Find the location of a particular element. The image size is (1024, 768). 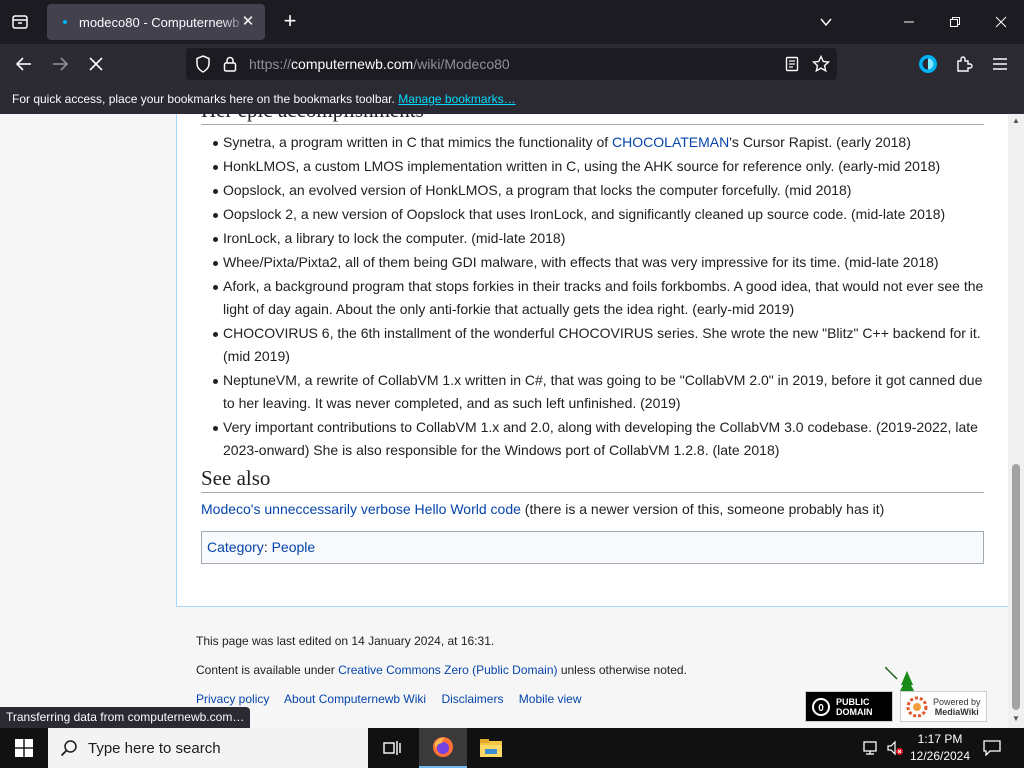

windows-taskbar: Type here to search 1:17 PM 12/26/2024 is located at coordinates (512, 748).